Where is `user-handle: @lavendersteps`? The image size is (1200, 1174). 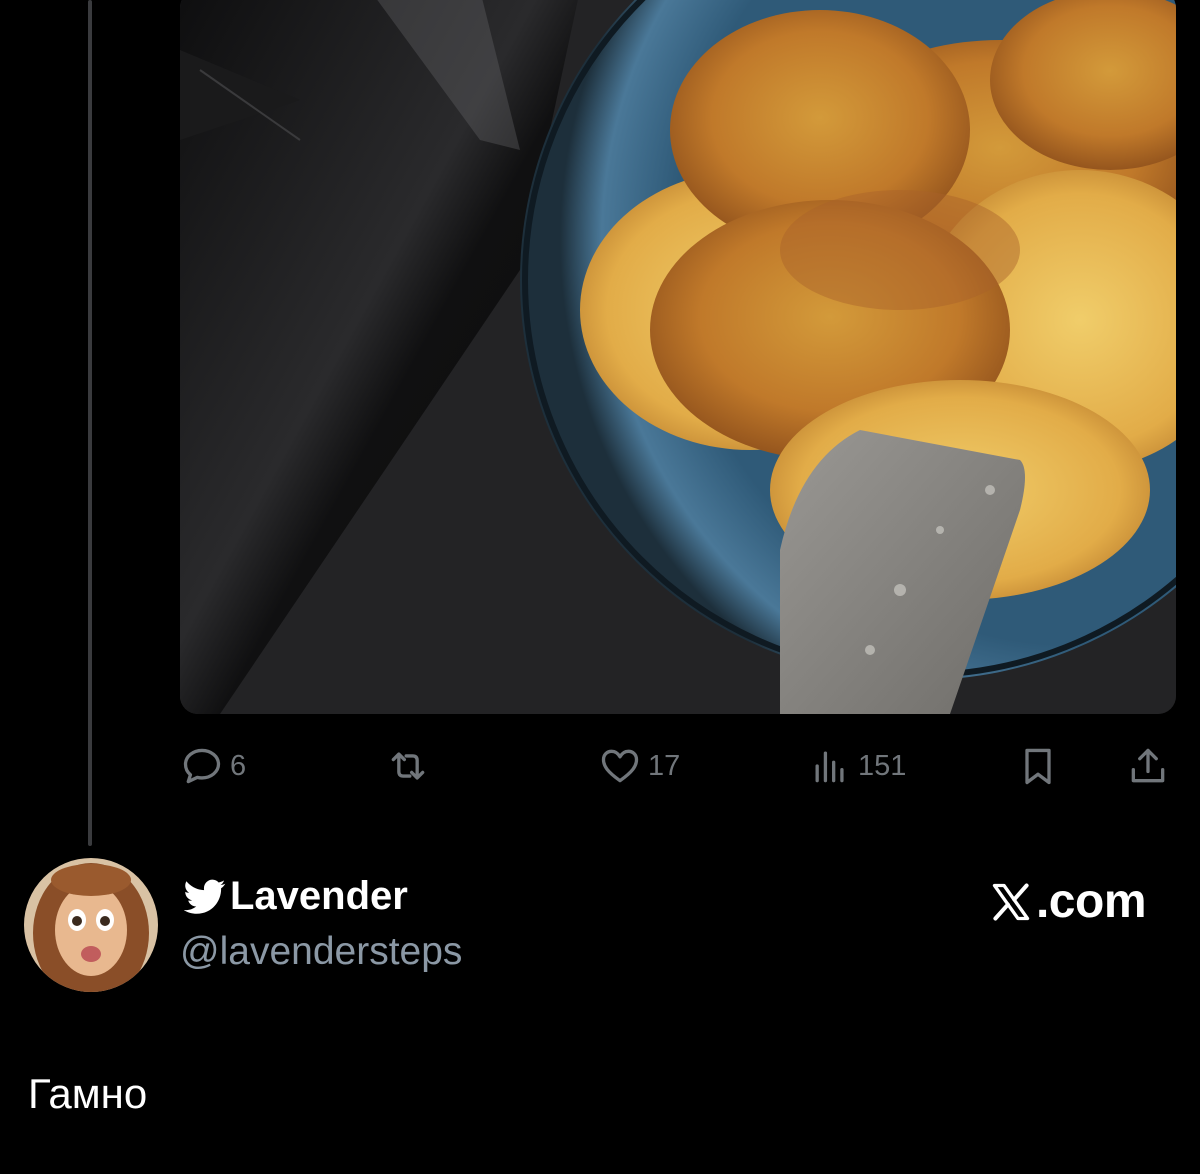 user-handle: @lavendersteps is located at coordinates (321, 952).